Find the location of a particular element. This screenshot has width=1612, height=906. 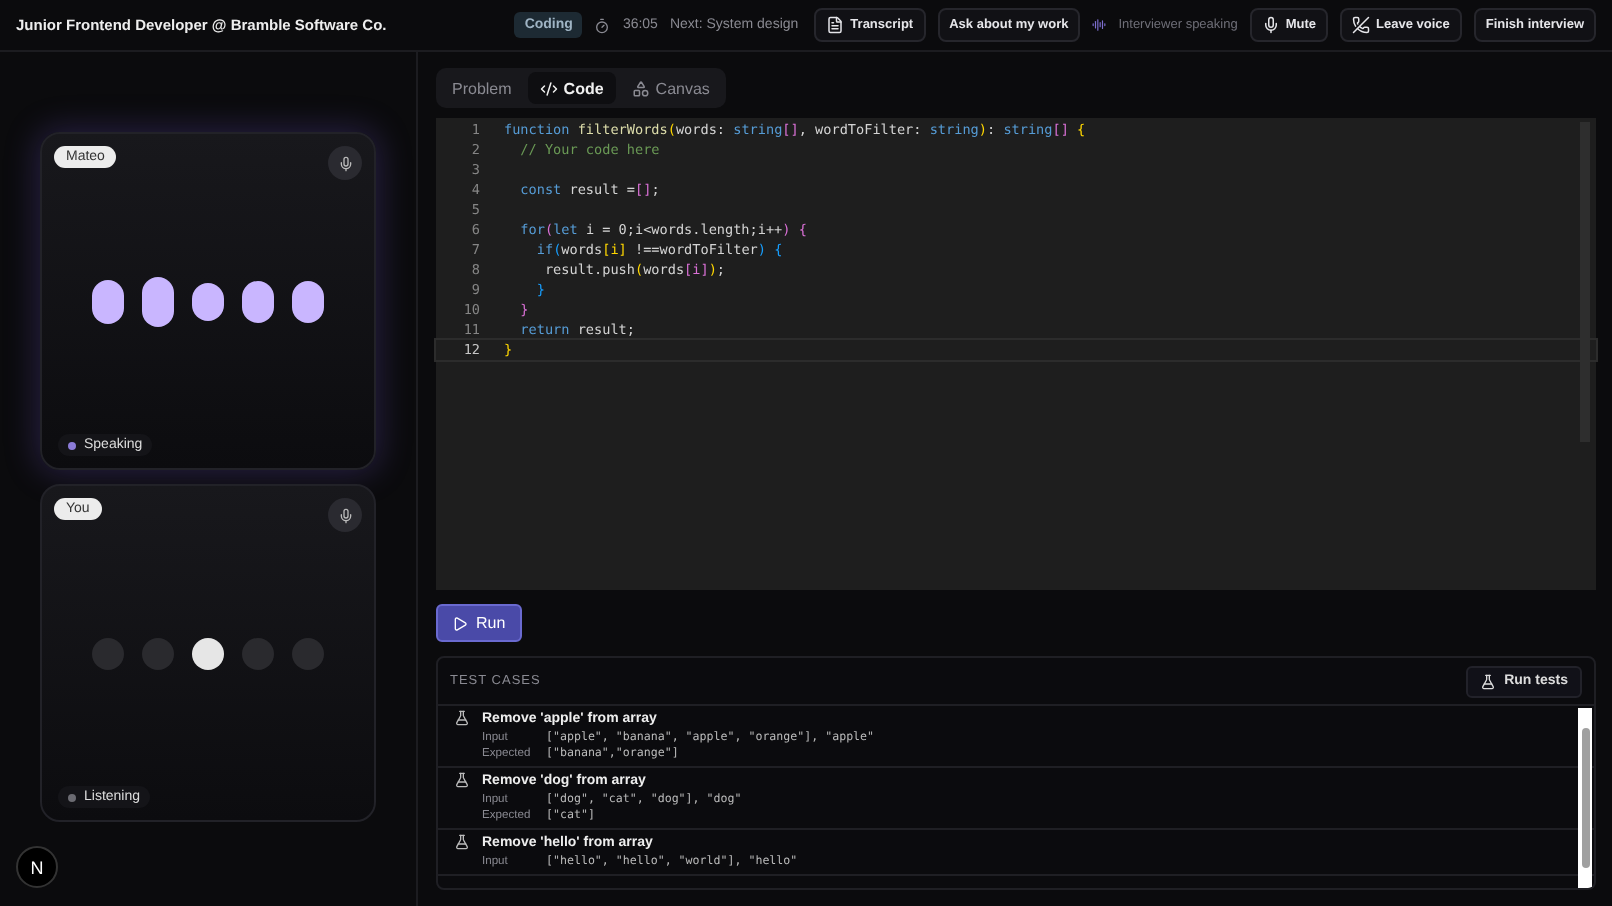

audio-wave-icon is located at coordinates (1099, 25).